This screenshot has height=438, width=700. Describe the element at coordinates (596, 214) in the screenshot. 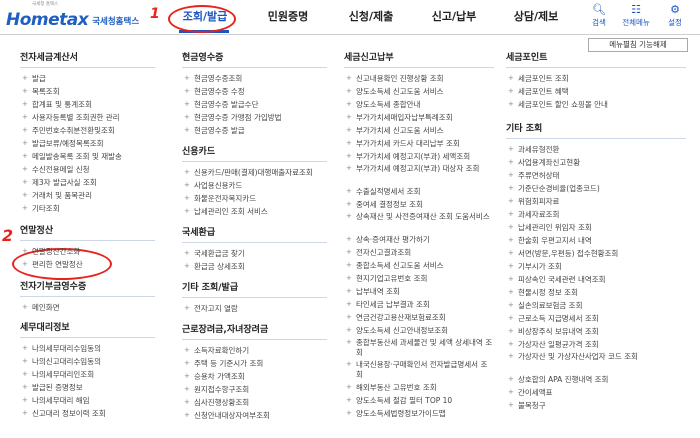

I see `menu-item: 과세자료조회` at that location.